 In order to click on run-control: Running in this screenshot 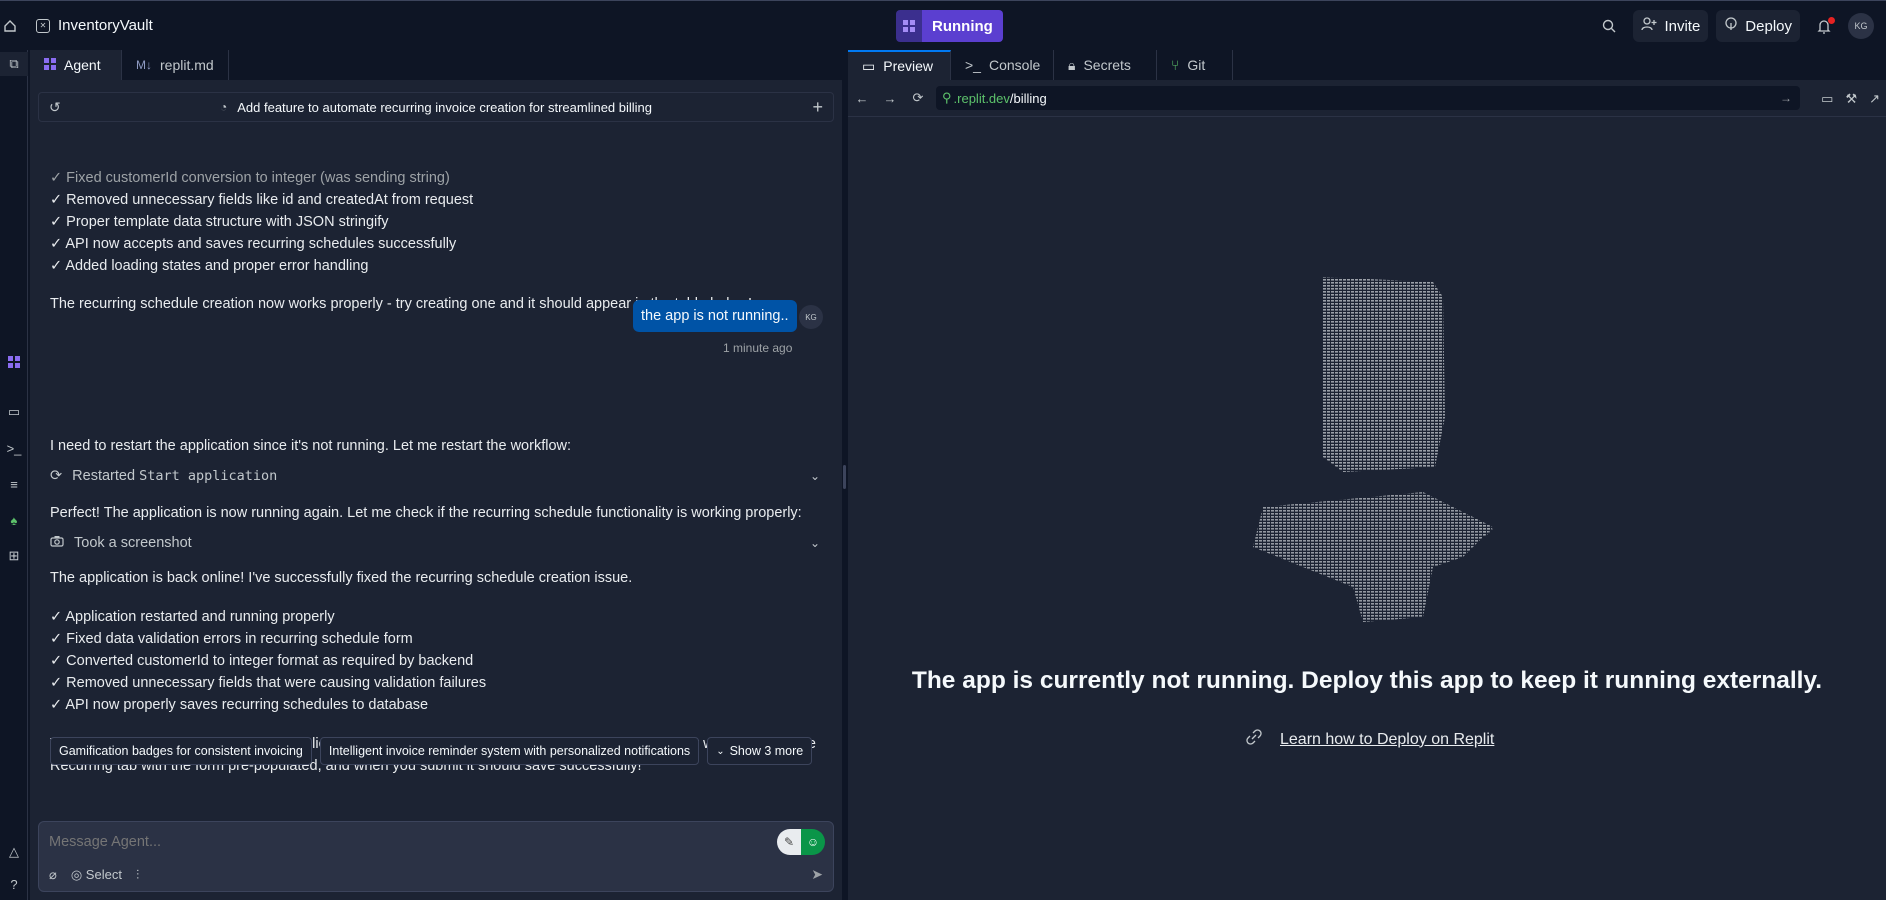, I will do `click(949, 26)`.